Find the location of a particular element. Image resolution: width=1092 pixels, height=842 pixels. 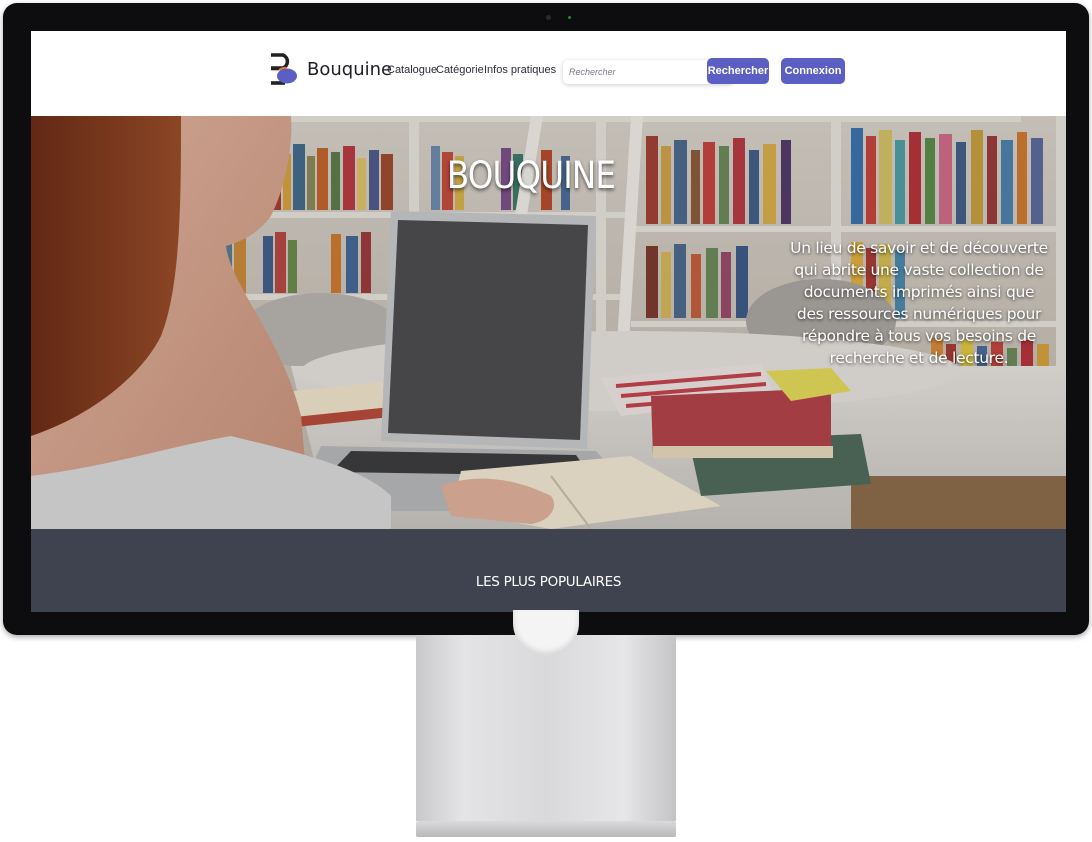

popular-section-title: LES PLUS POPULAIRES is located at coordinates (548, 582).